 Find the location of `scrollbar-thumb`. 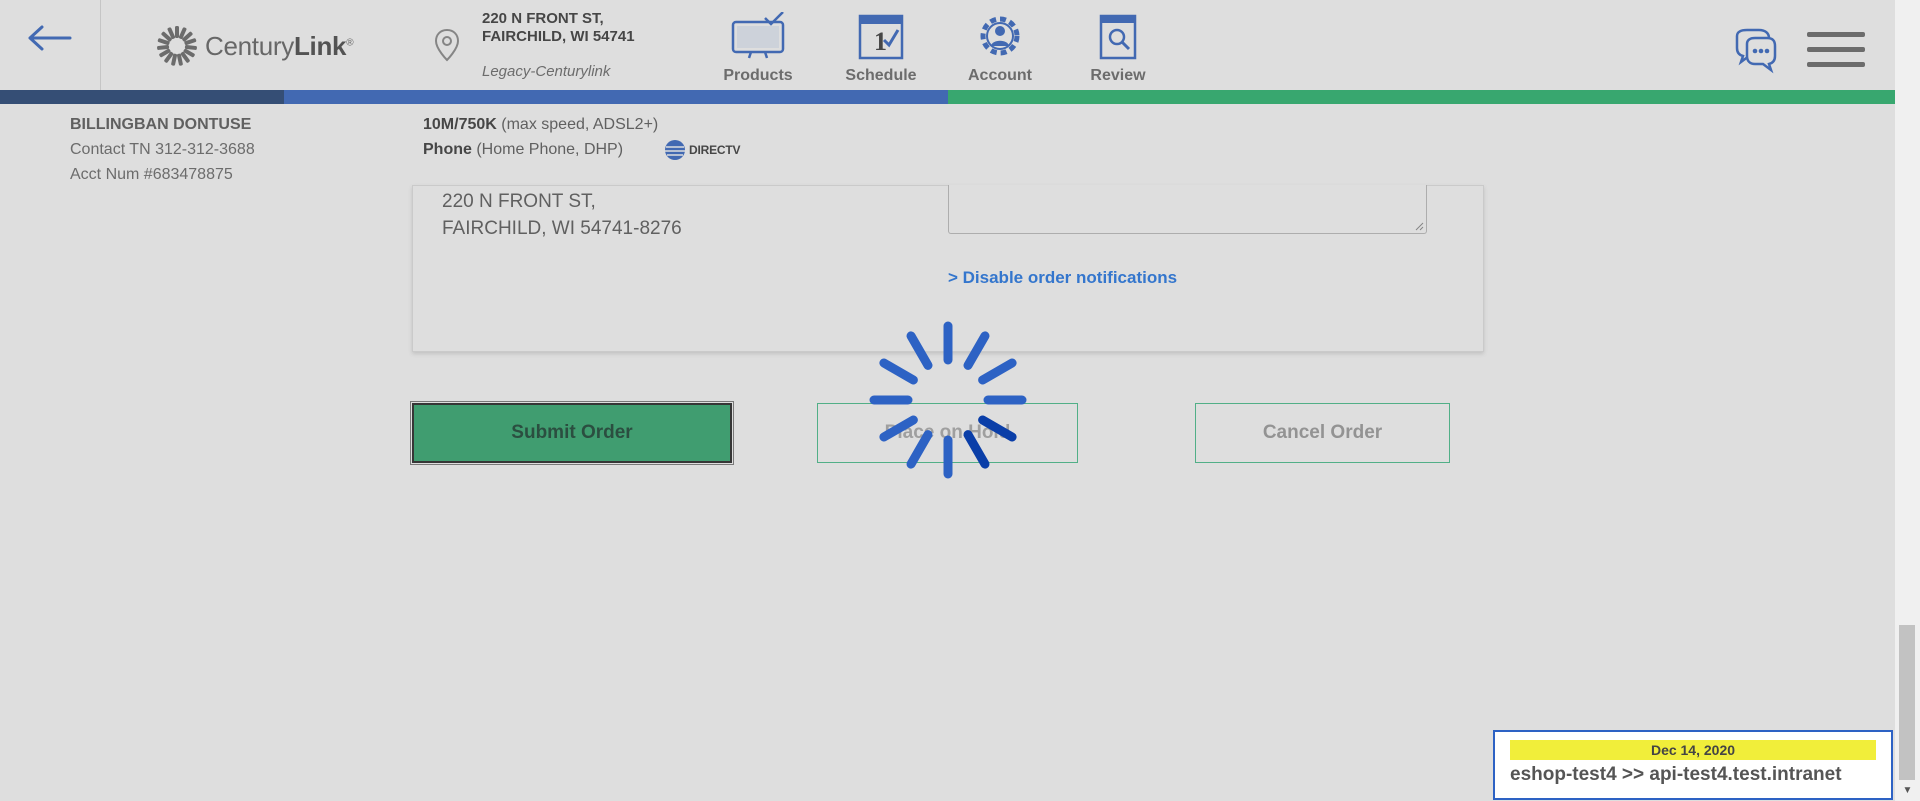

scrollbar-thumb is located at coordinates (1907, 702).